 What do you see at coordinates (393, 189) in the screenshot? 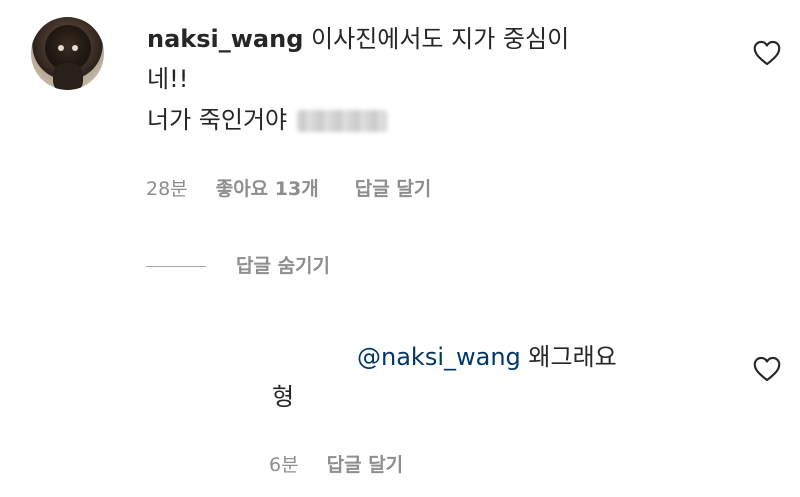
I see `comment-reply-button: 답글 달기` at bounding box center [393, 189].